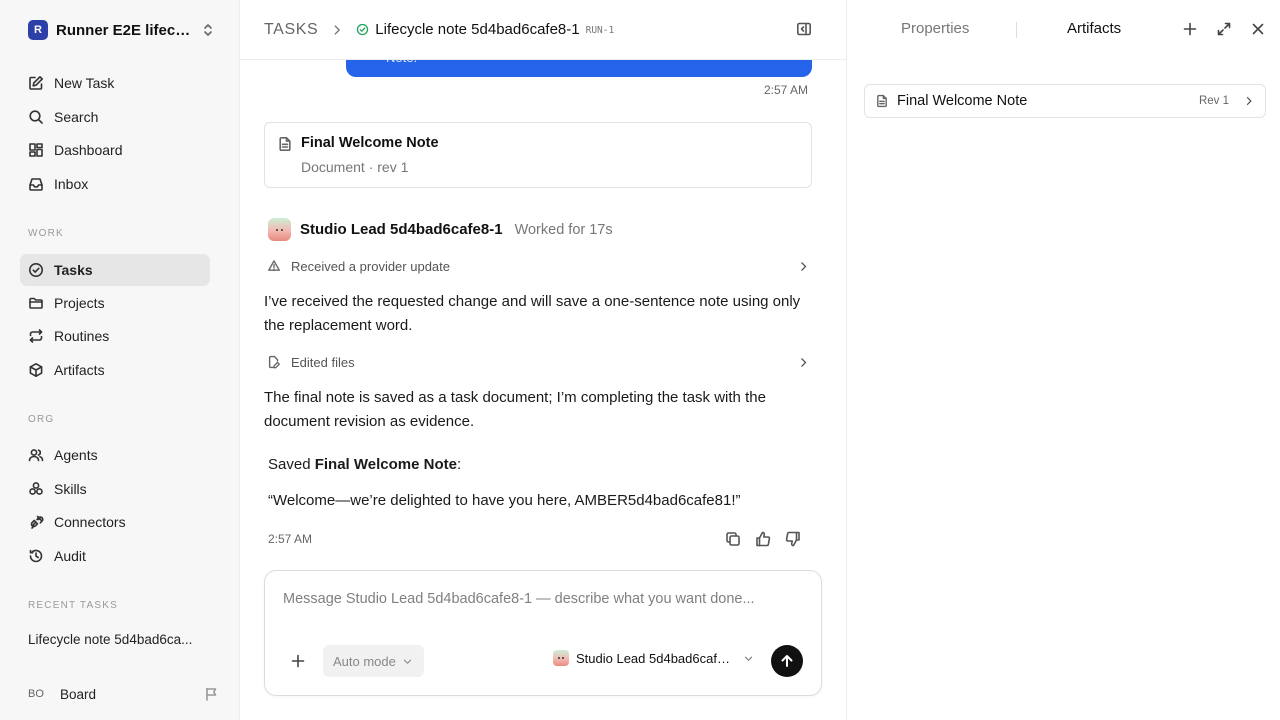  I want to click on add-attachment-icon, so click(298, 661).